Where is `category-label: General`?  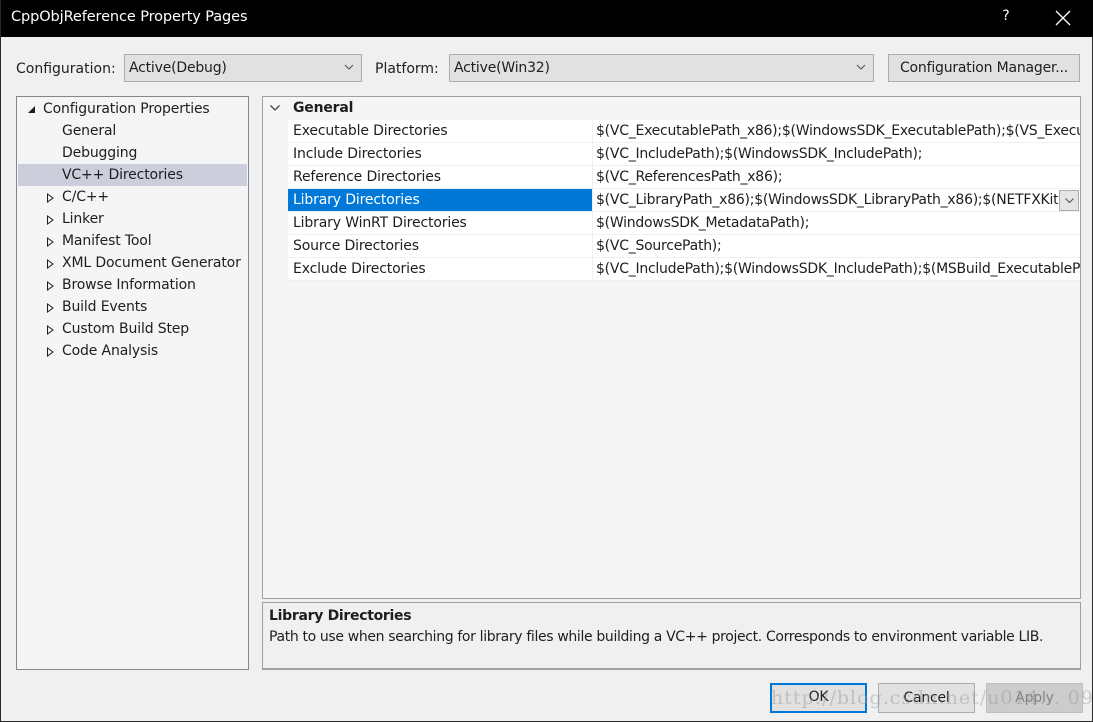
category-label: General is located at coordinates (323, 108).